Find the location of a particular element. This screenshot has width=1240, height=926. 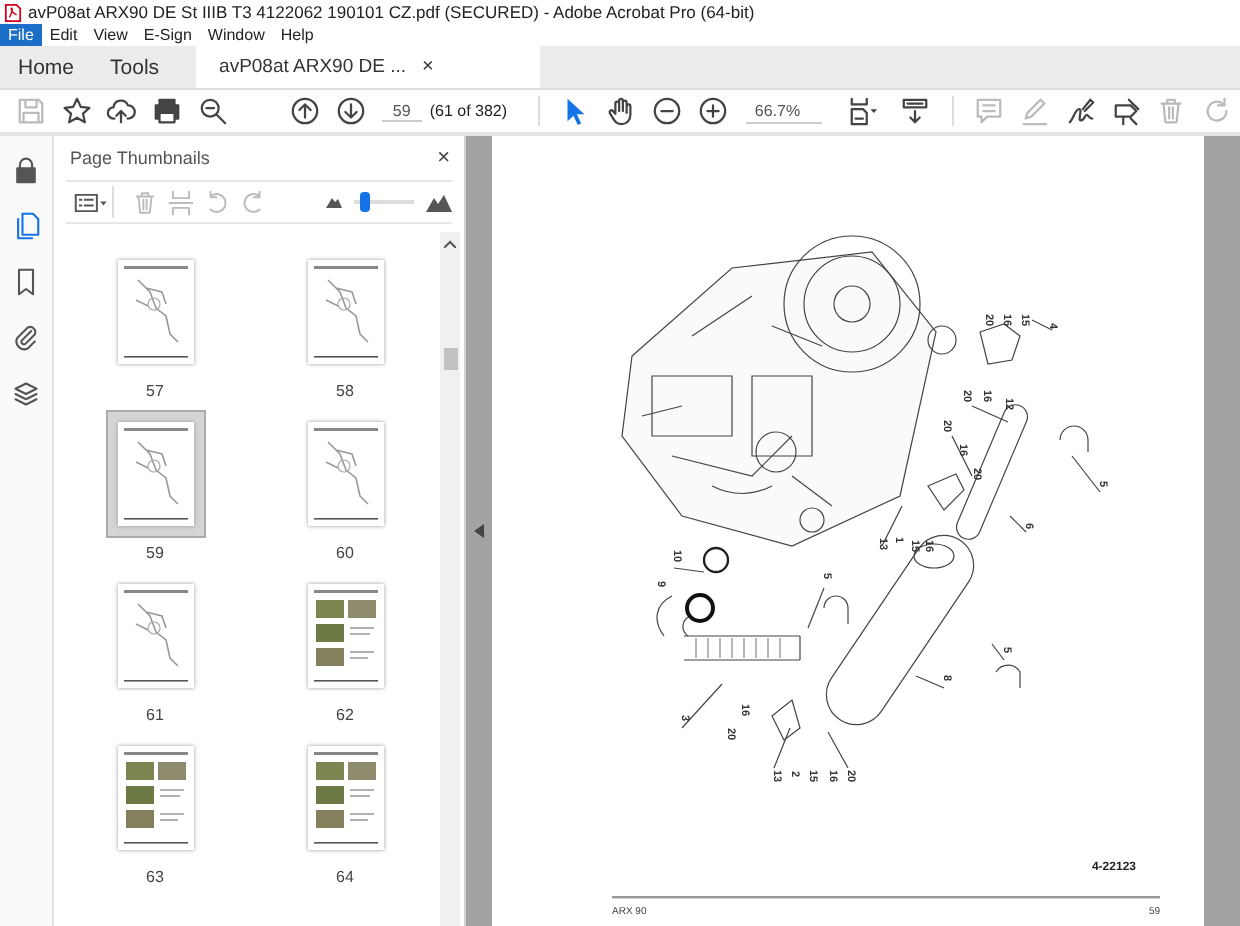

page-number-label: 62 is located at coordinates (345, 715).